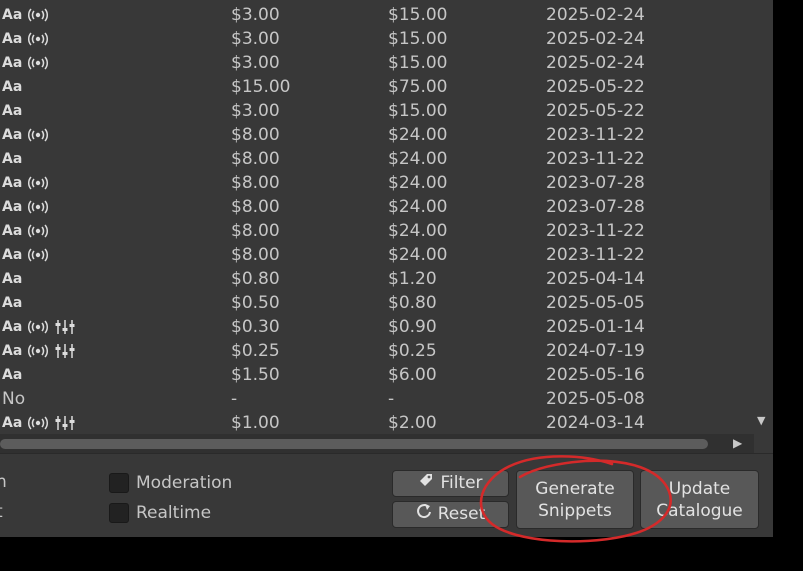 Image resolution: width=803 pixels, height=571 pixels. Describe the element at coordinates (595, 303) in the screenshot. I see `release-date-cell: 2025-05-05` at that location.